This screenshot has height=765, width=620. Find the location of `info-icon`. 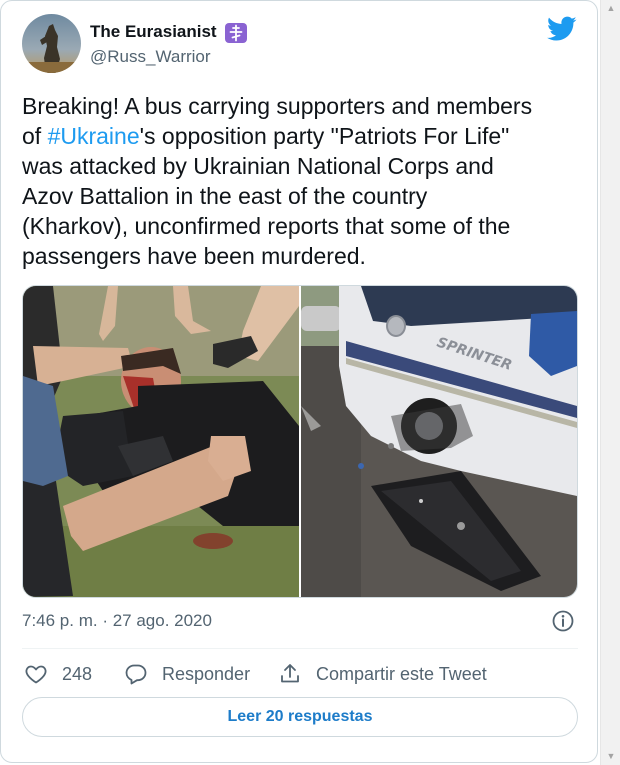

info-icon is located at coordinates (563, 621).